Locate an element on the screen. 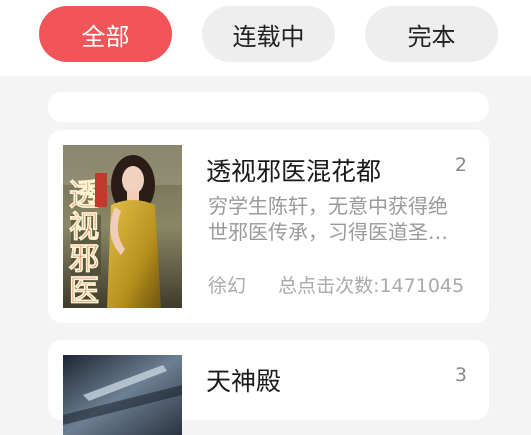  book-meta: 徐幻 总点击次数:1471045 is located at coordinates (336, 284).